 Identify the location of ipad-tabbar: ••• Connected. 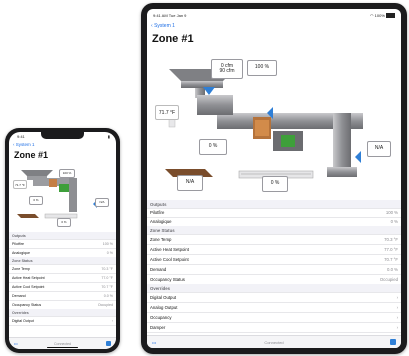
(274, 341).